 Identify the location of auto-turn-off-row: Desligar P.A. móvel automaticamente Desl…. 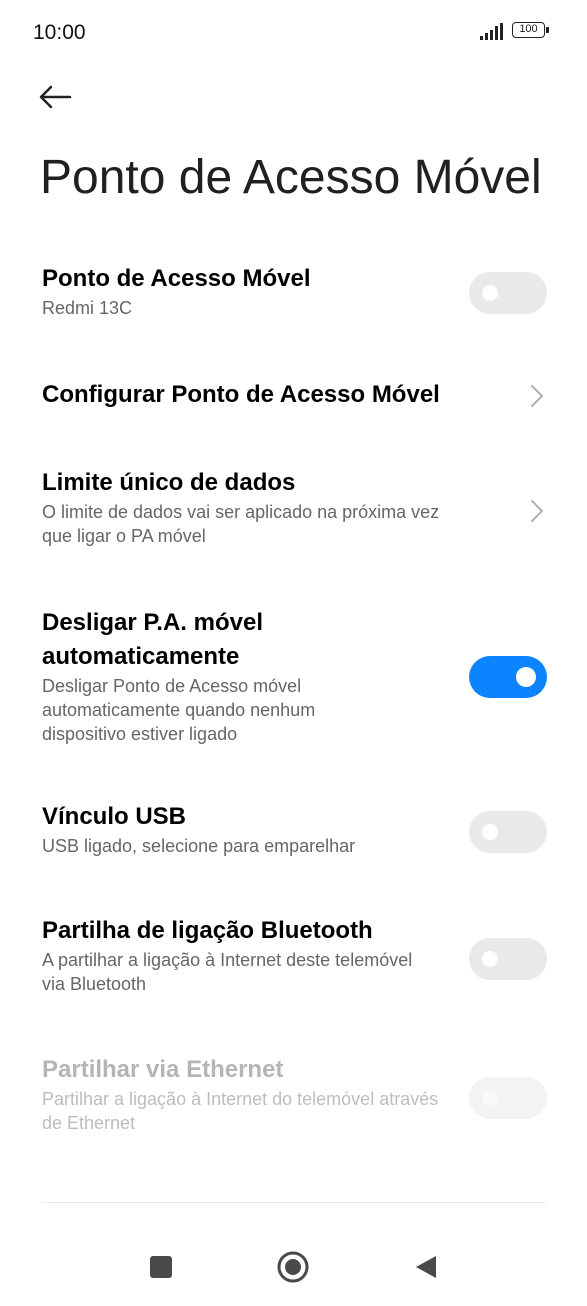
(294, 679).